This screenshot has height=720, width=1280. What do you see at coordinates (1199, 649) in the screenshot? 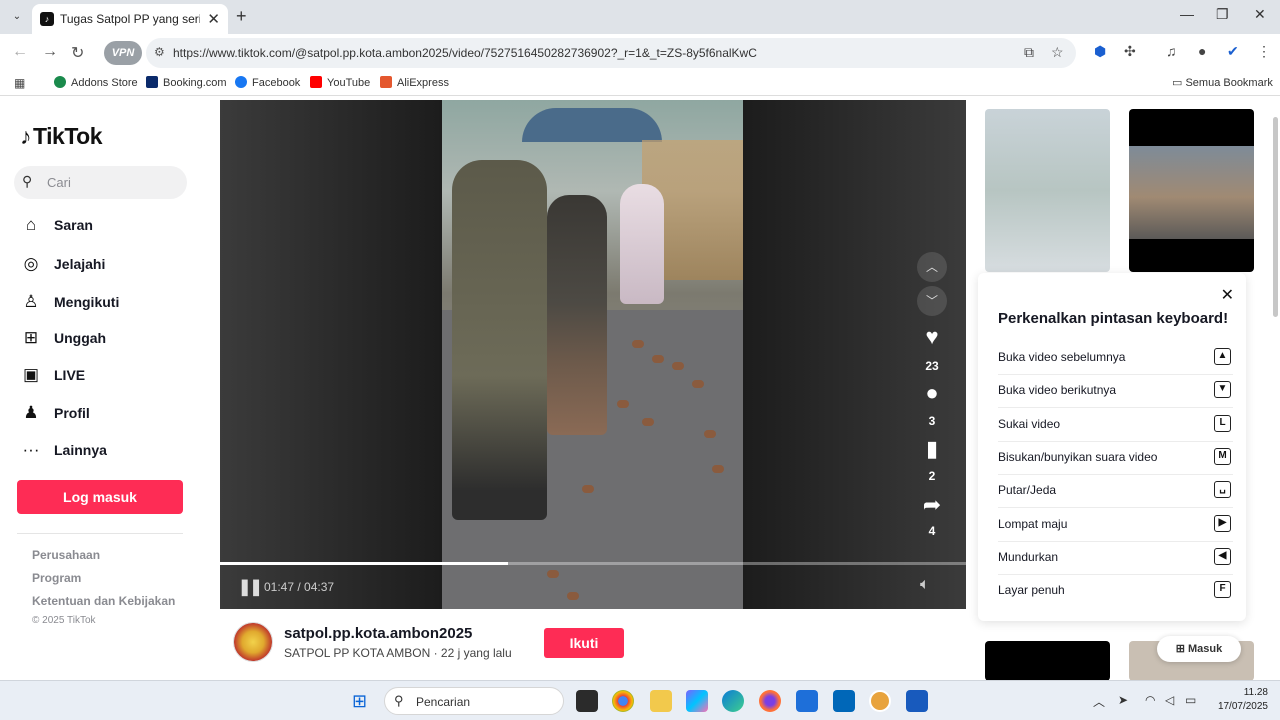
I see `masuk-button: ⊞ Masuk` at bounding box center [1199, 649].